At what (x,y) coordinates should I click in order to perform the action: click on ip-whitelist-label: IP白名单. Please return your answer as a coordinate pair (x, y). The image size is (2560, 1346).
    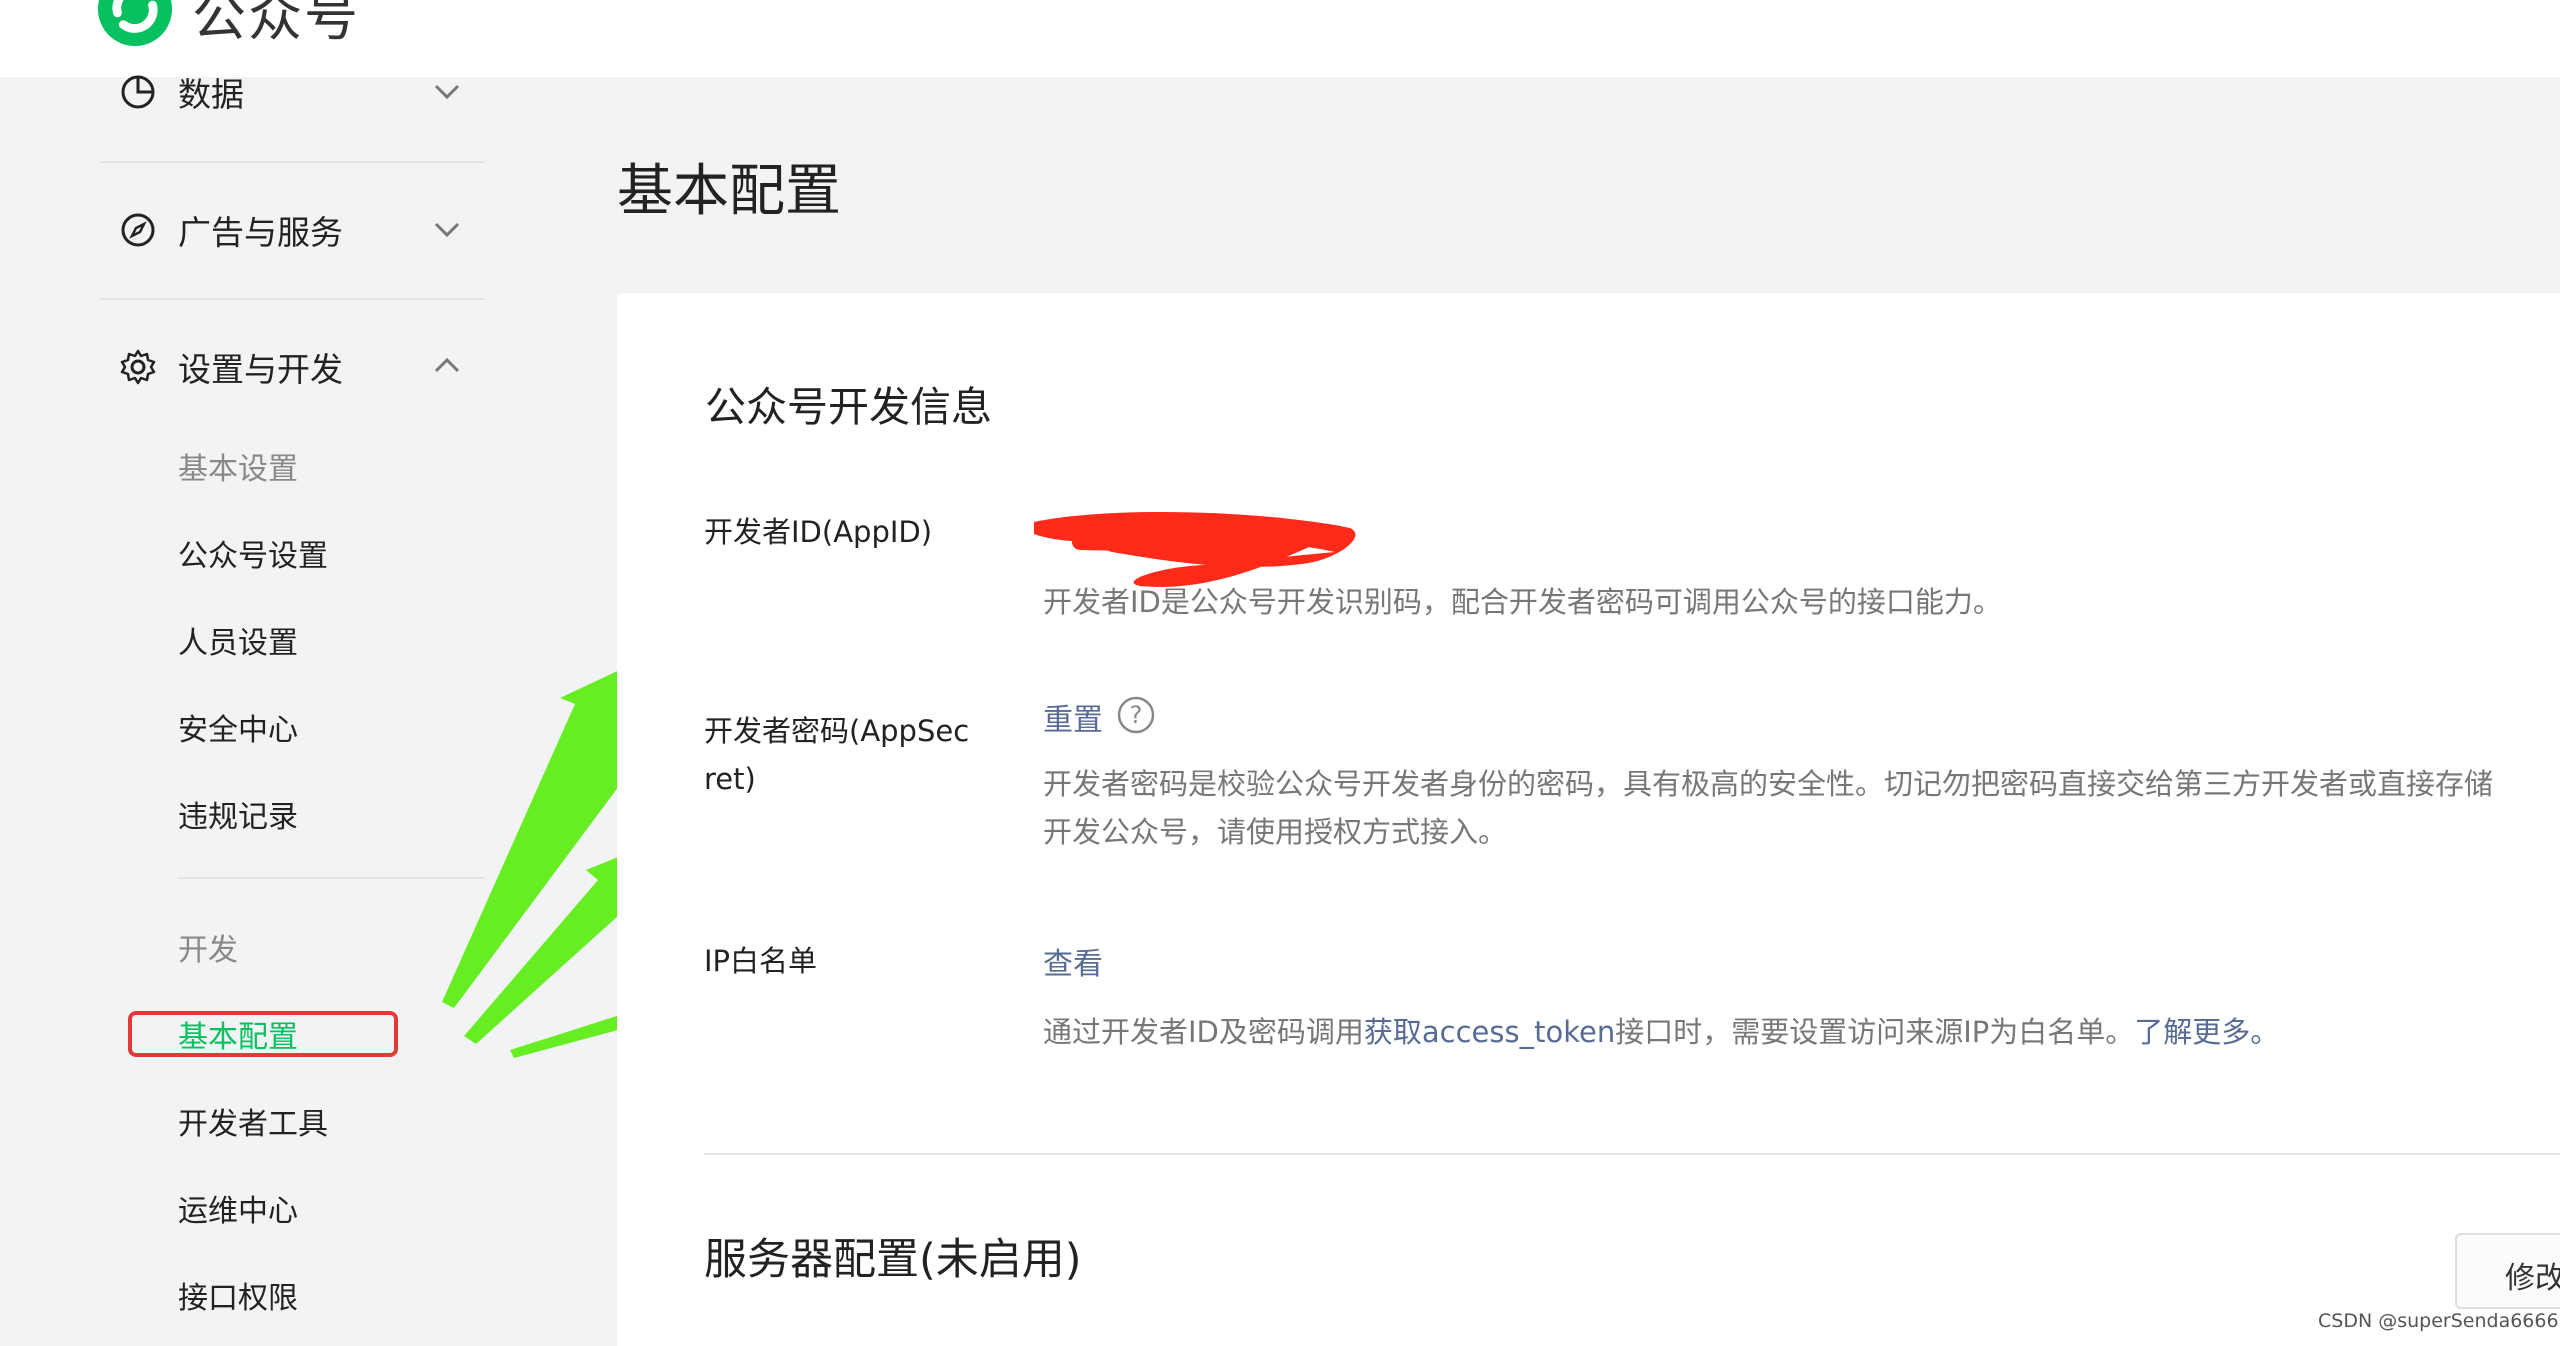
    Looking at the image, I should click on (761, 961).